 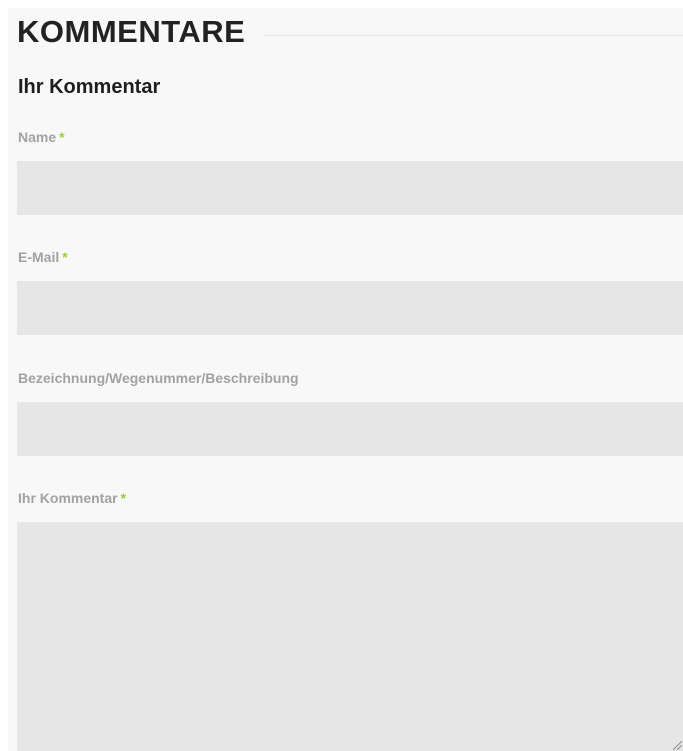 I want to click on resize-handle-icon, so click(x=677, y=744).